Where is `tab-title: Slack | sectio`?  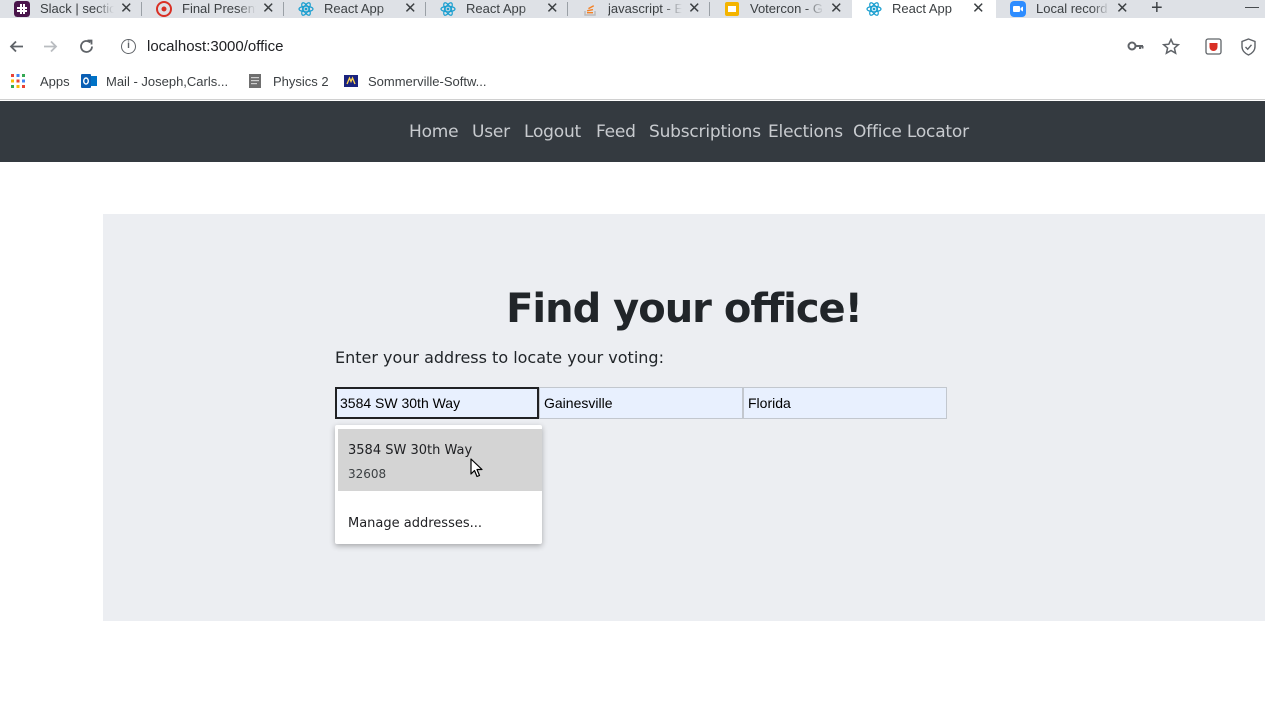 tab-title: Slack | sectio is located at coordinates (77, 8).